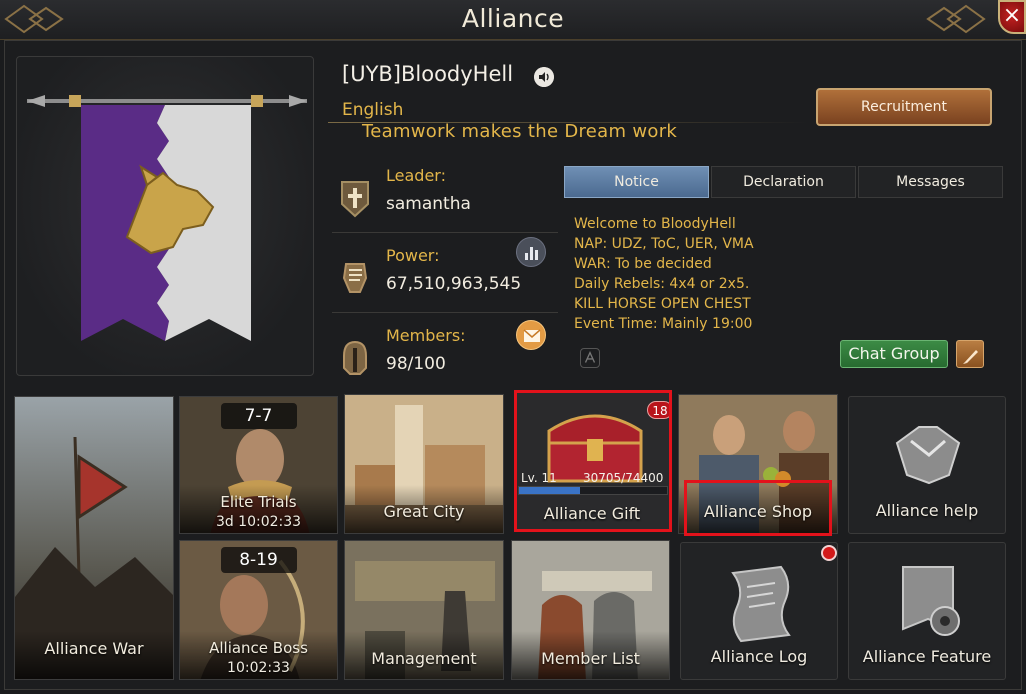 The width and height of the screenshot is (1026, 694). What do you see at coordinates (956, 19) in the screenshot?
I see `corner-ornament-icon` at bounding box center [956, 19].